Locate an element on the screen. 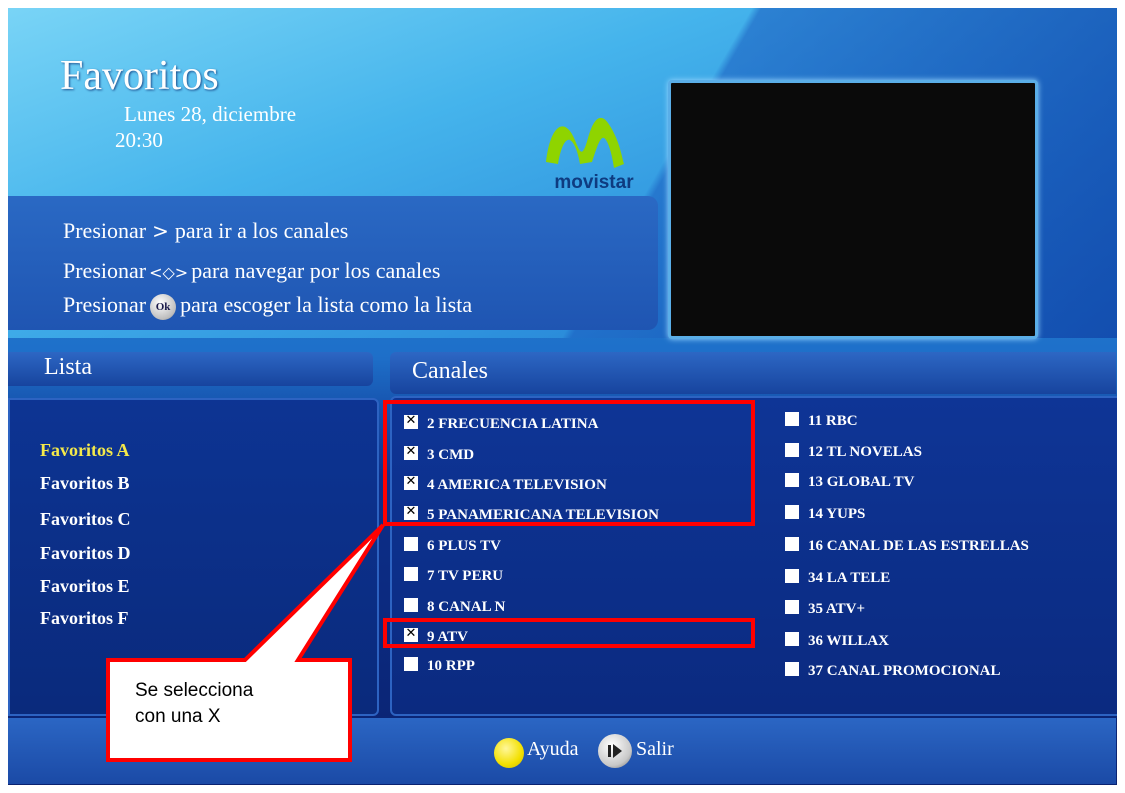 The image size is (1125, 793). exit-symbol-icon is located at coordinates (615, 751).